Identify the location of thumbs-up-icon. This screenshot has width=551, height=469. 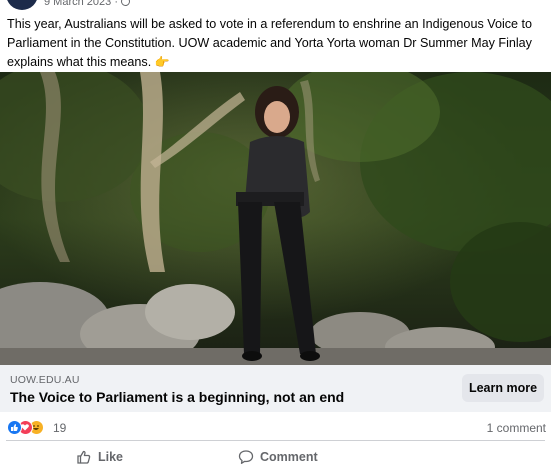
(84, 457).